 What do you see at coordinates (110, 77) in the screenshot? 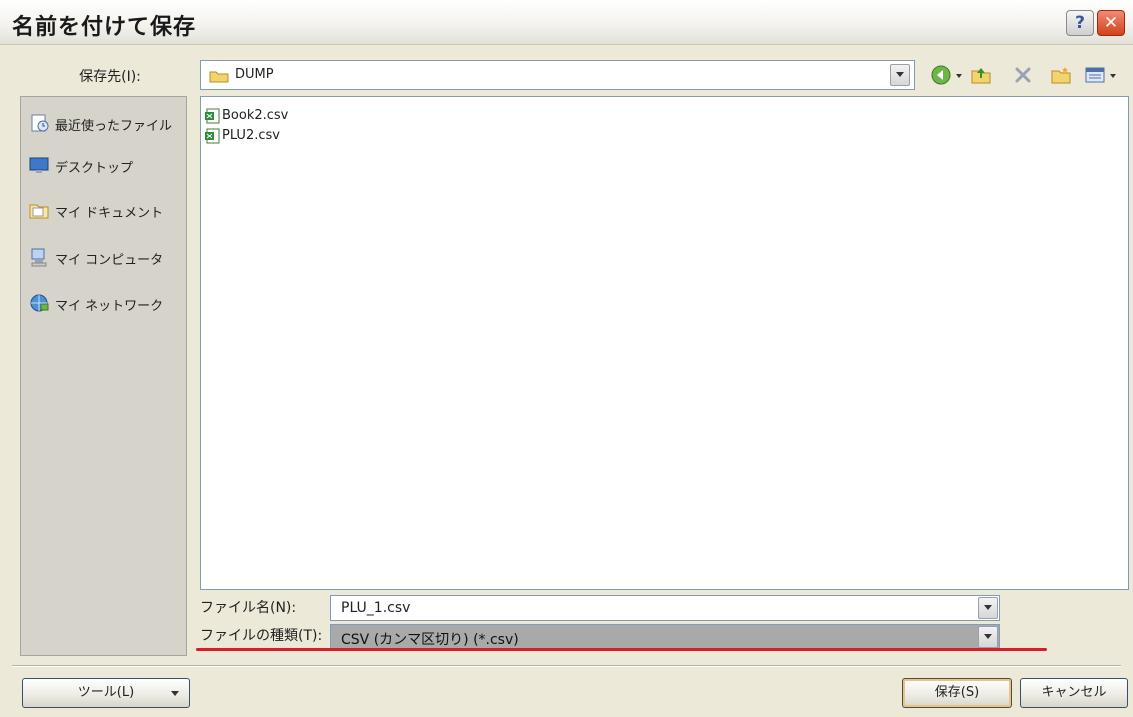
I see `save-in-label: 保存先(I):` at bounding box center [110, 77].